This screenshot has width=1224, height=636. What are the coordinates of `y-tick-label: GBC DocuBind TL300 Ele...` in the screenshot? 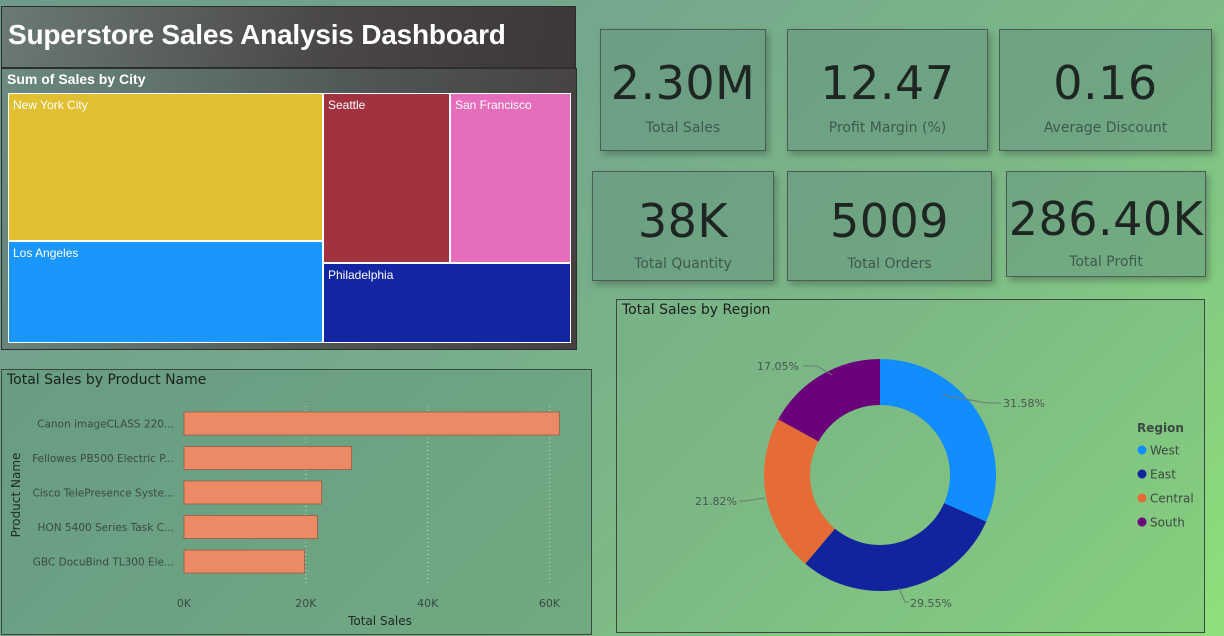 It's located at (103, 563).